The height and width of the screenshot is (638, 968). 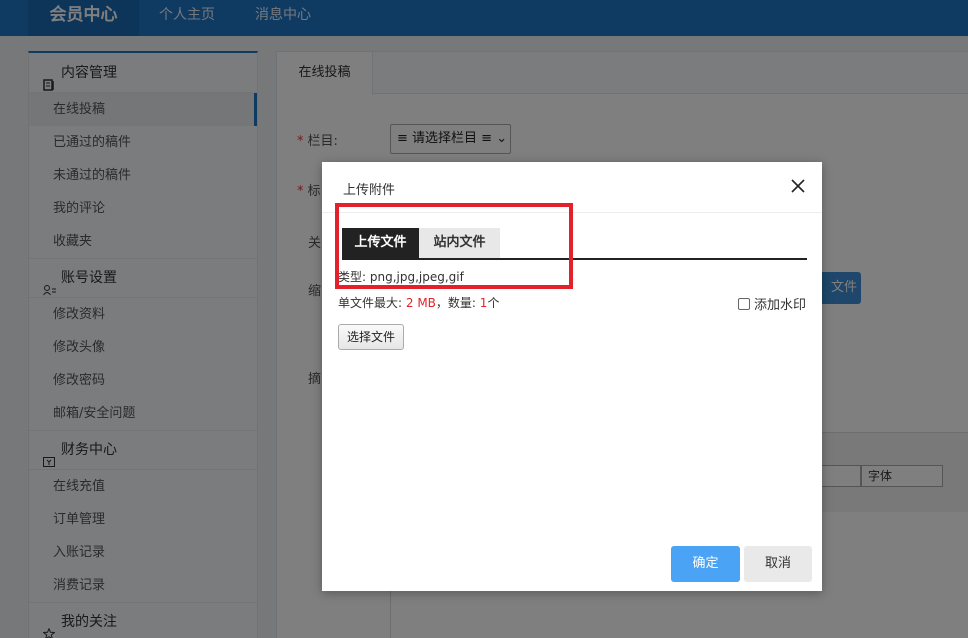 I want to click on tab-site-files: 站内文件, so click(x=459, y=243).